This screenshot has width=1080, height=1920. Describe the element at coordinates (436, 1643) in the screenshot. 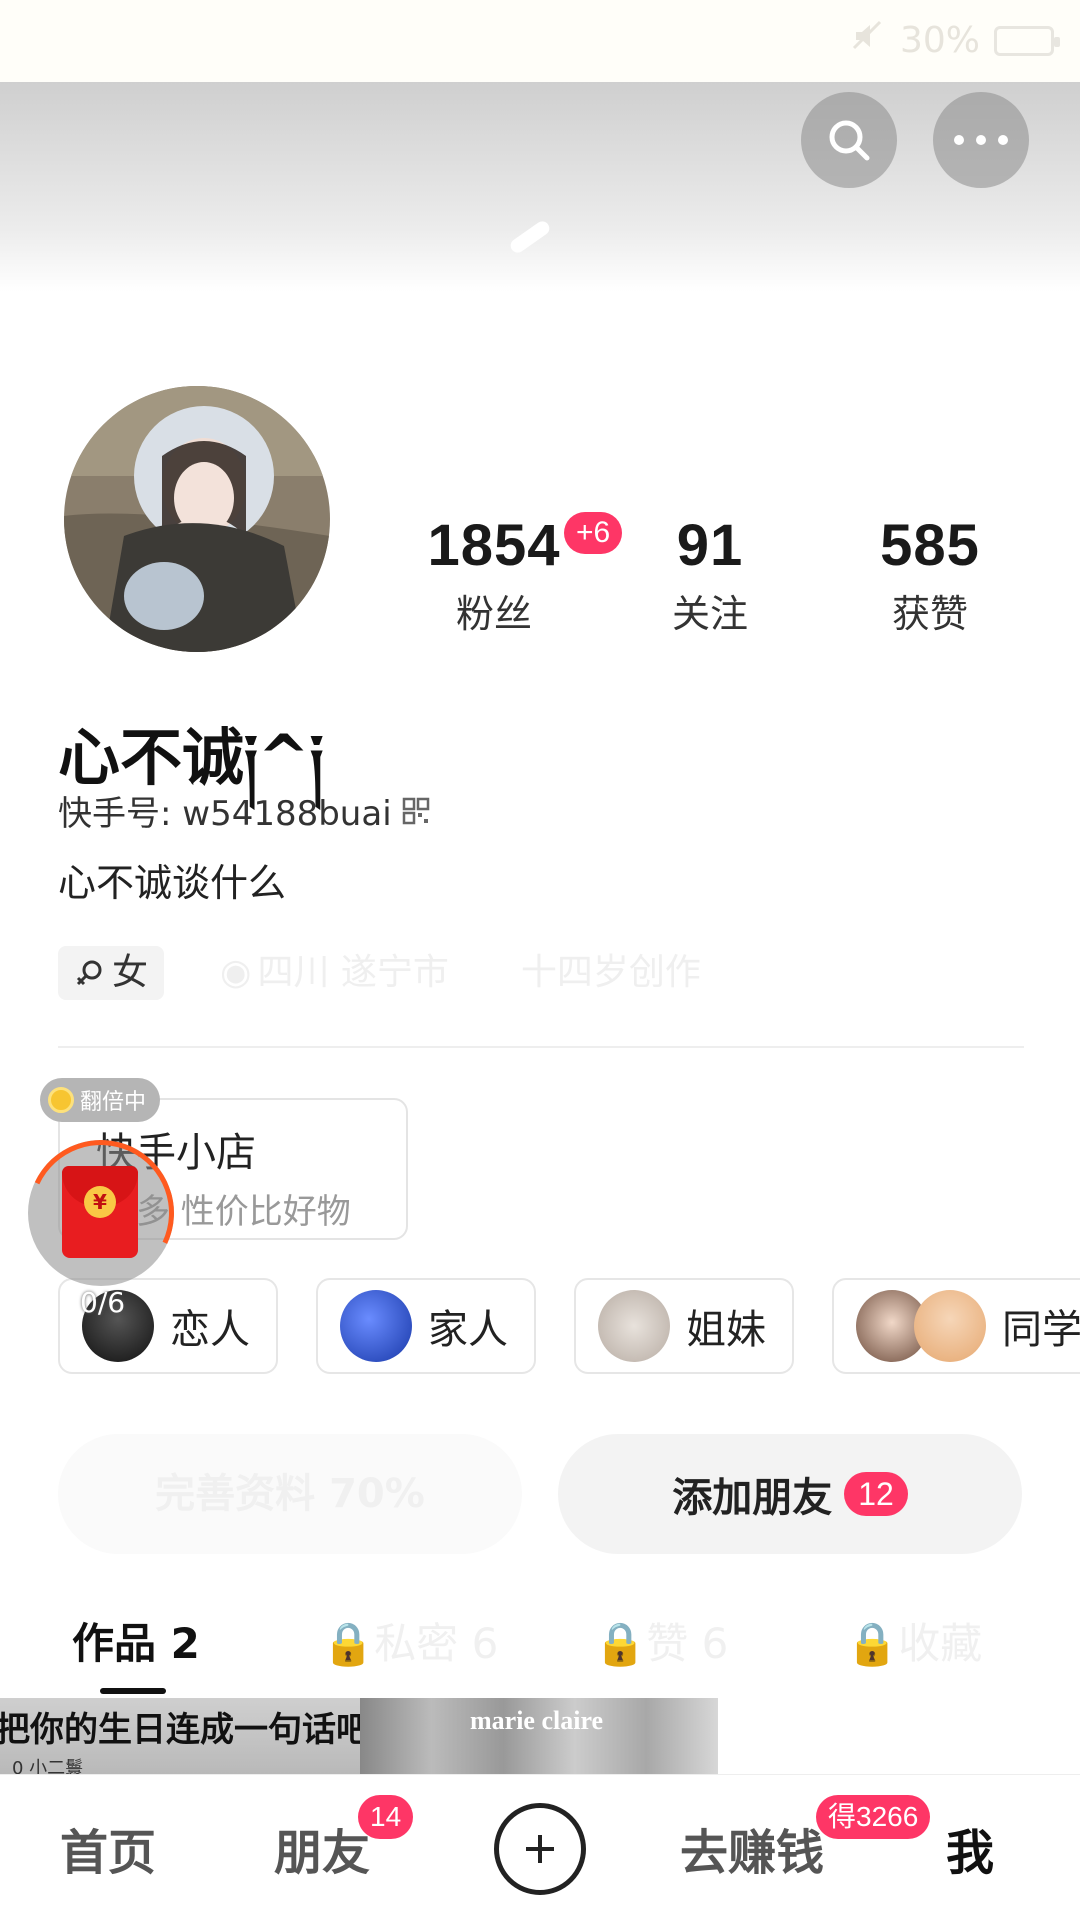

I see `tab-private-label: 私密 6` at that location.